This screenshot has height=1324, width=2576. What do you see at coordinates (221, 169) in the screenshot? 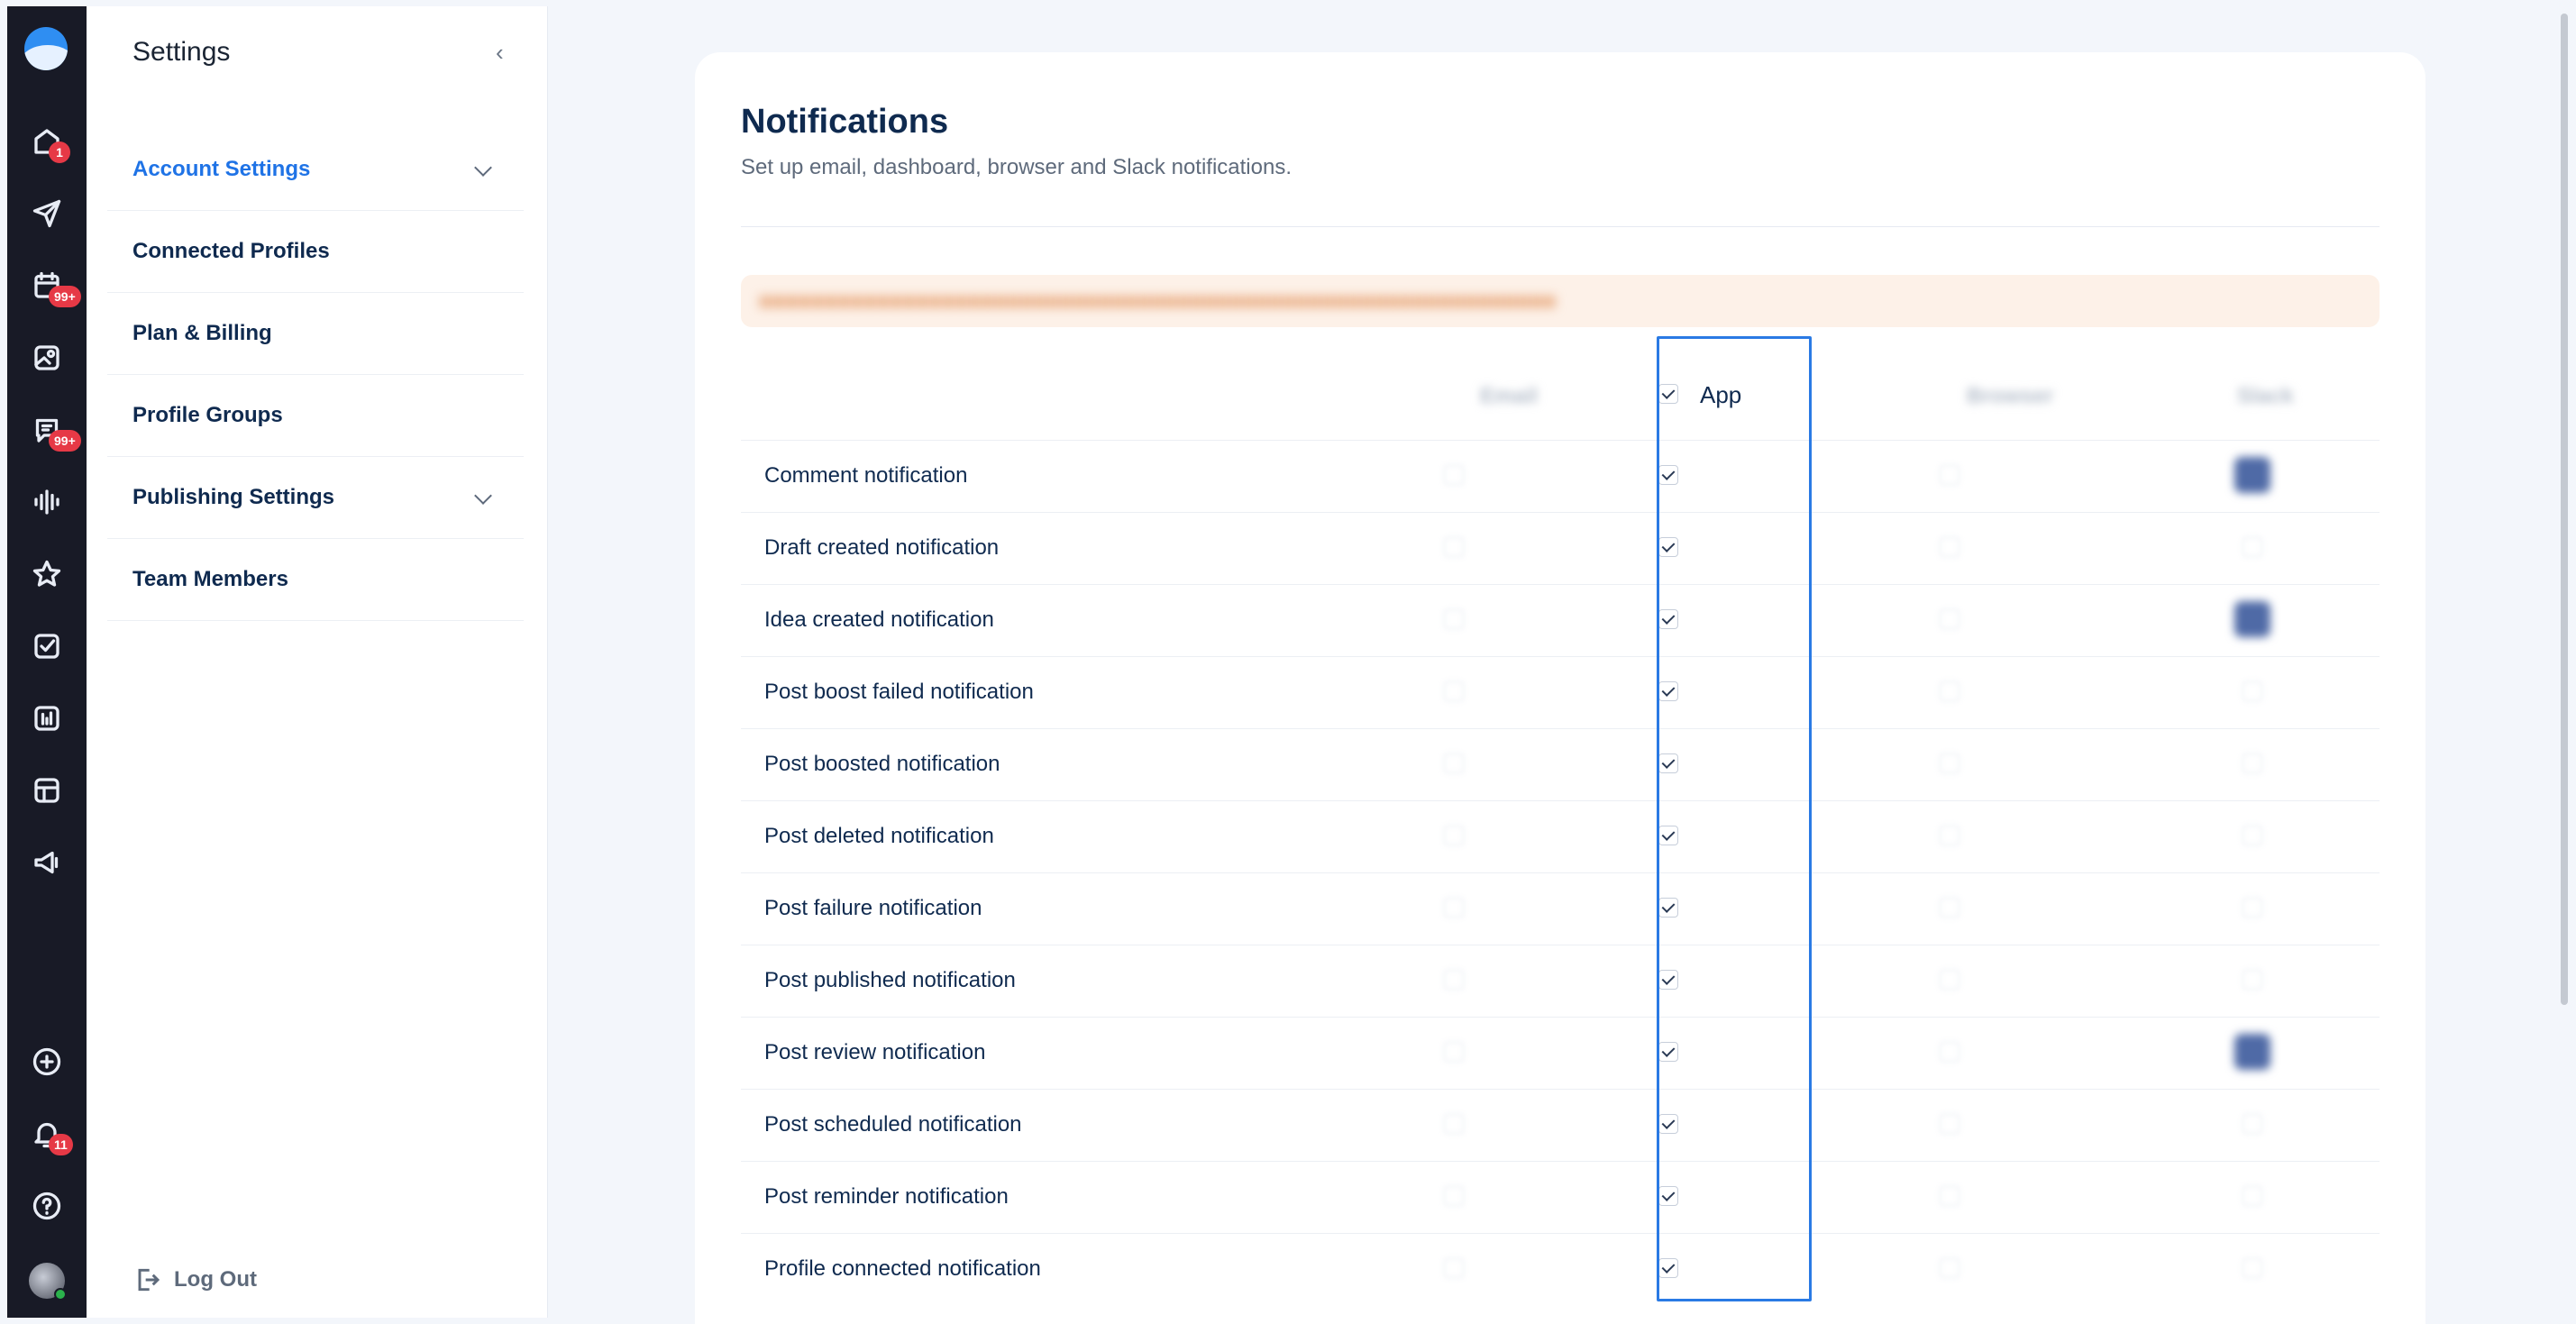
I see `menu-item-label: Account Settings` at bounding box center [221, 169].